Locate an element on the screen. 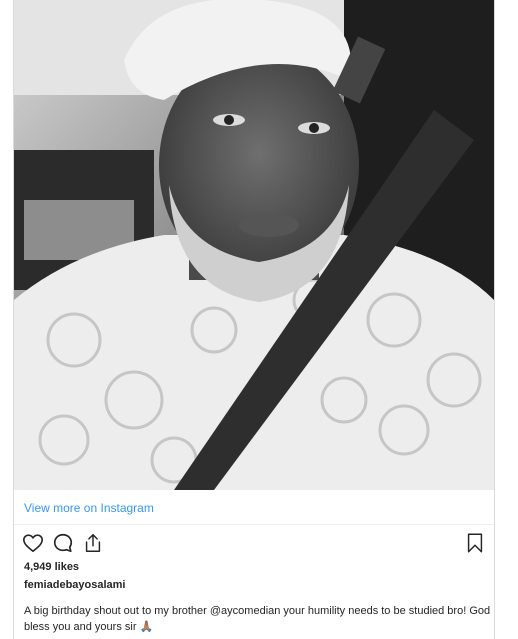  action-bar is located at coordinates (254, 543).